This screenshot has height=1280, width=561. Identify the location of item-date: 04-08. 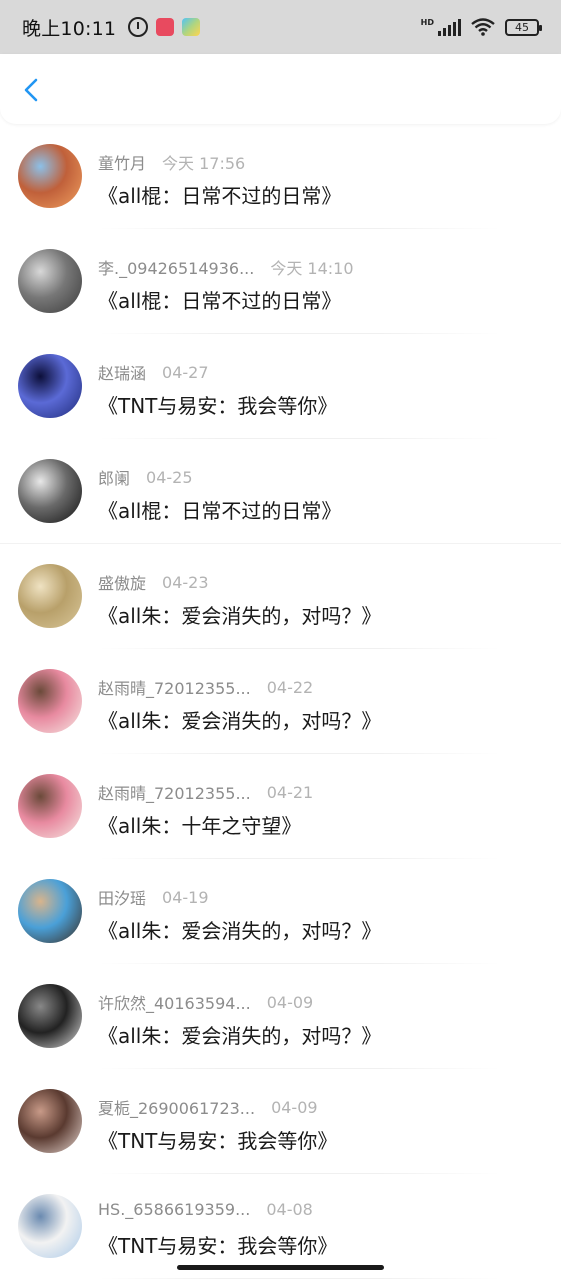
(289, 1209).